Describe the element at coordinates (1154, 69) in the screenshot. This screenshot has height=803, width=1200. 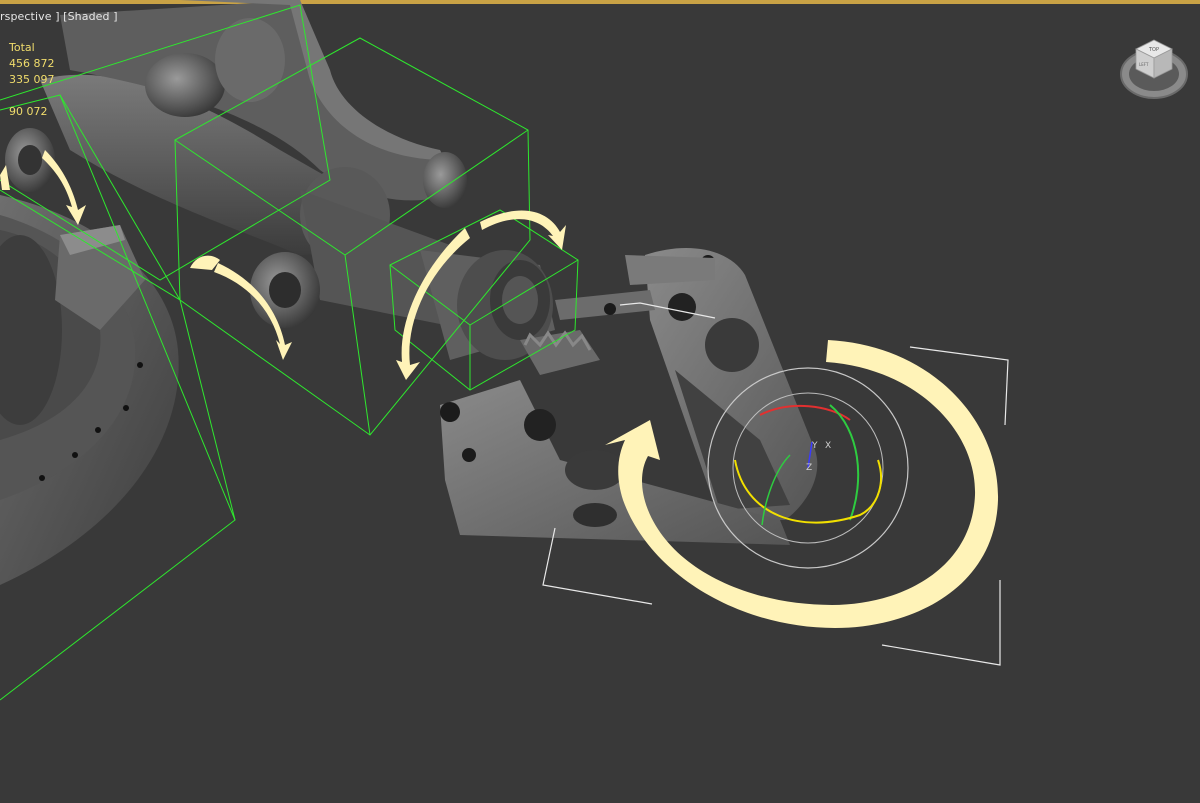
I see `viewcube: TOP LEFT` at that location.